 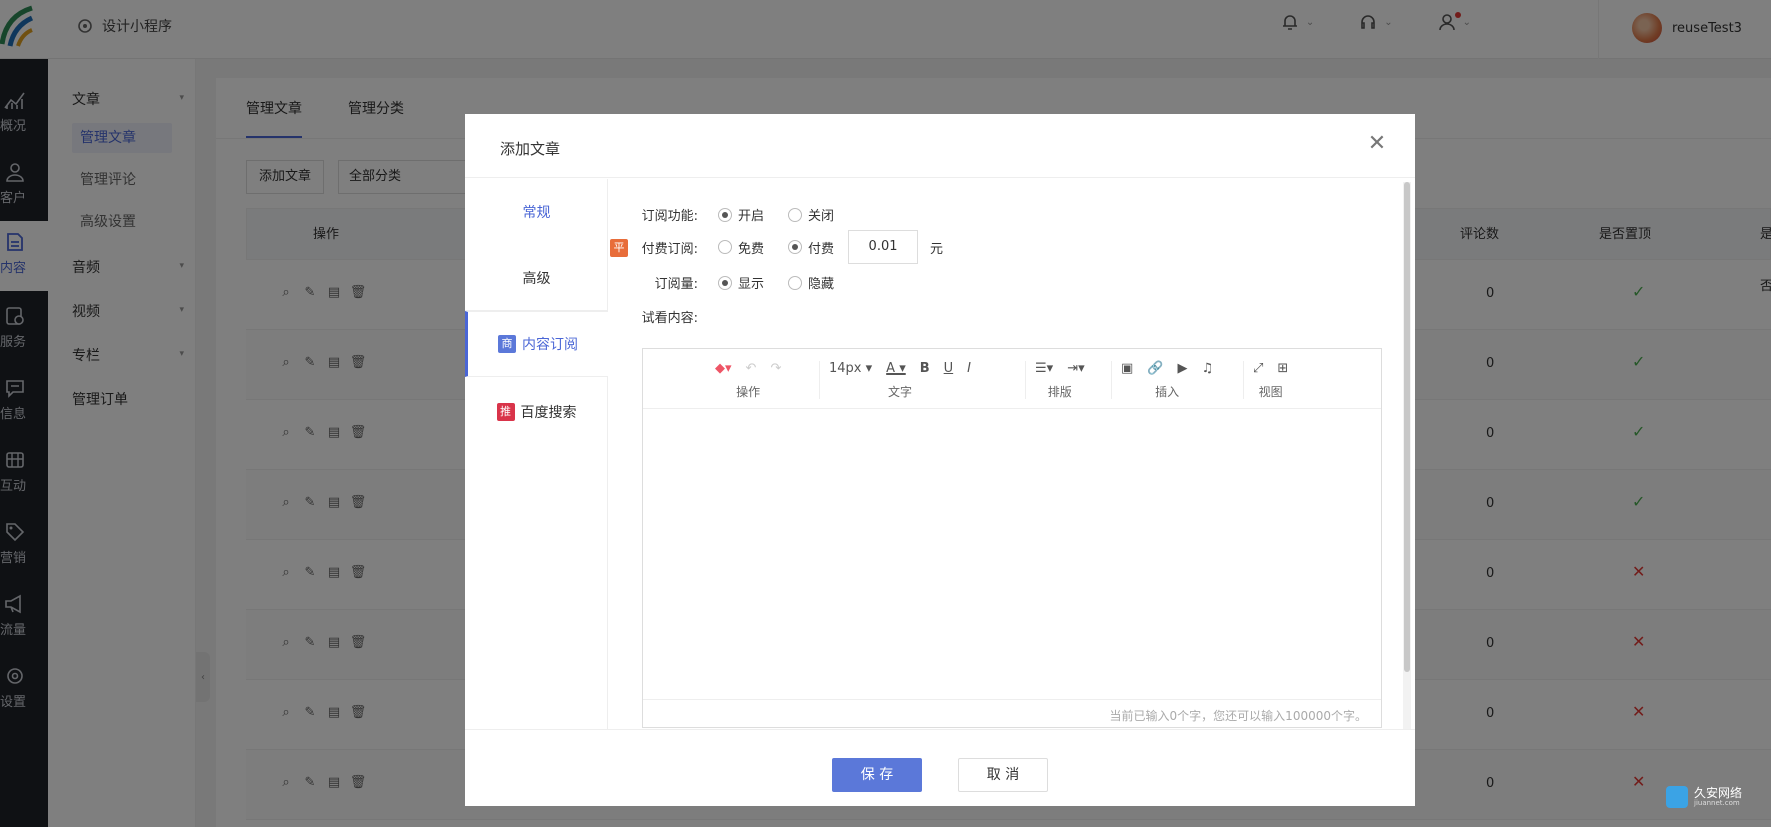 What do you see at coordinates (536, 278) in the screenshot?
I see `side-tab-advanced: 高级` at bounding box center [536, 278].